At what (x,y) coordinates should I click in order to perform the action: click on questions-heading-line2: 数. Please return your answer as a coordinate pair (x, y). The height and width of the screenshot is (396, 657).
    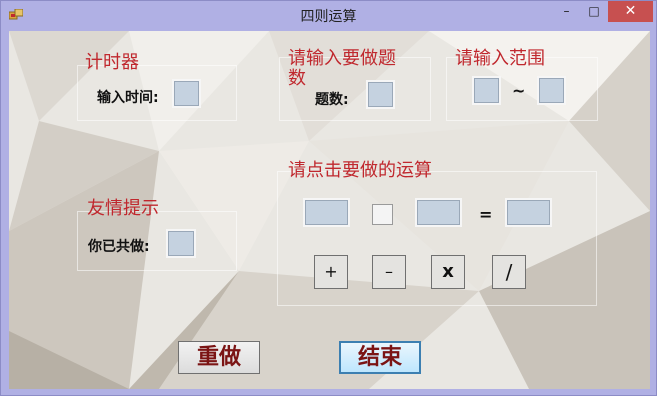
    Looking at the image, I should click on (297, 78).